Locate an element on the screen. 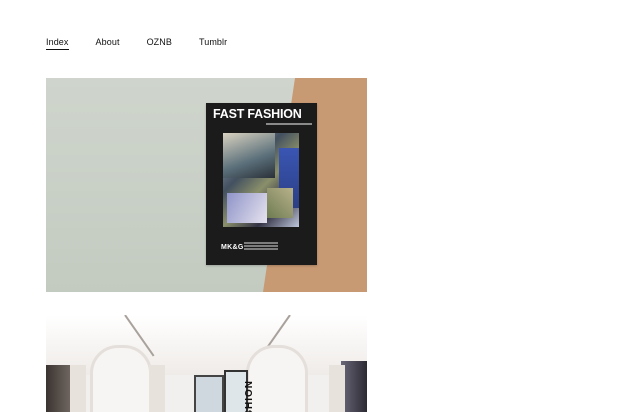  poster-collage-image is located at coordinates (261, 180).